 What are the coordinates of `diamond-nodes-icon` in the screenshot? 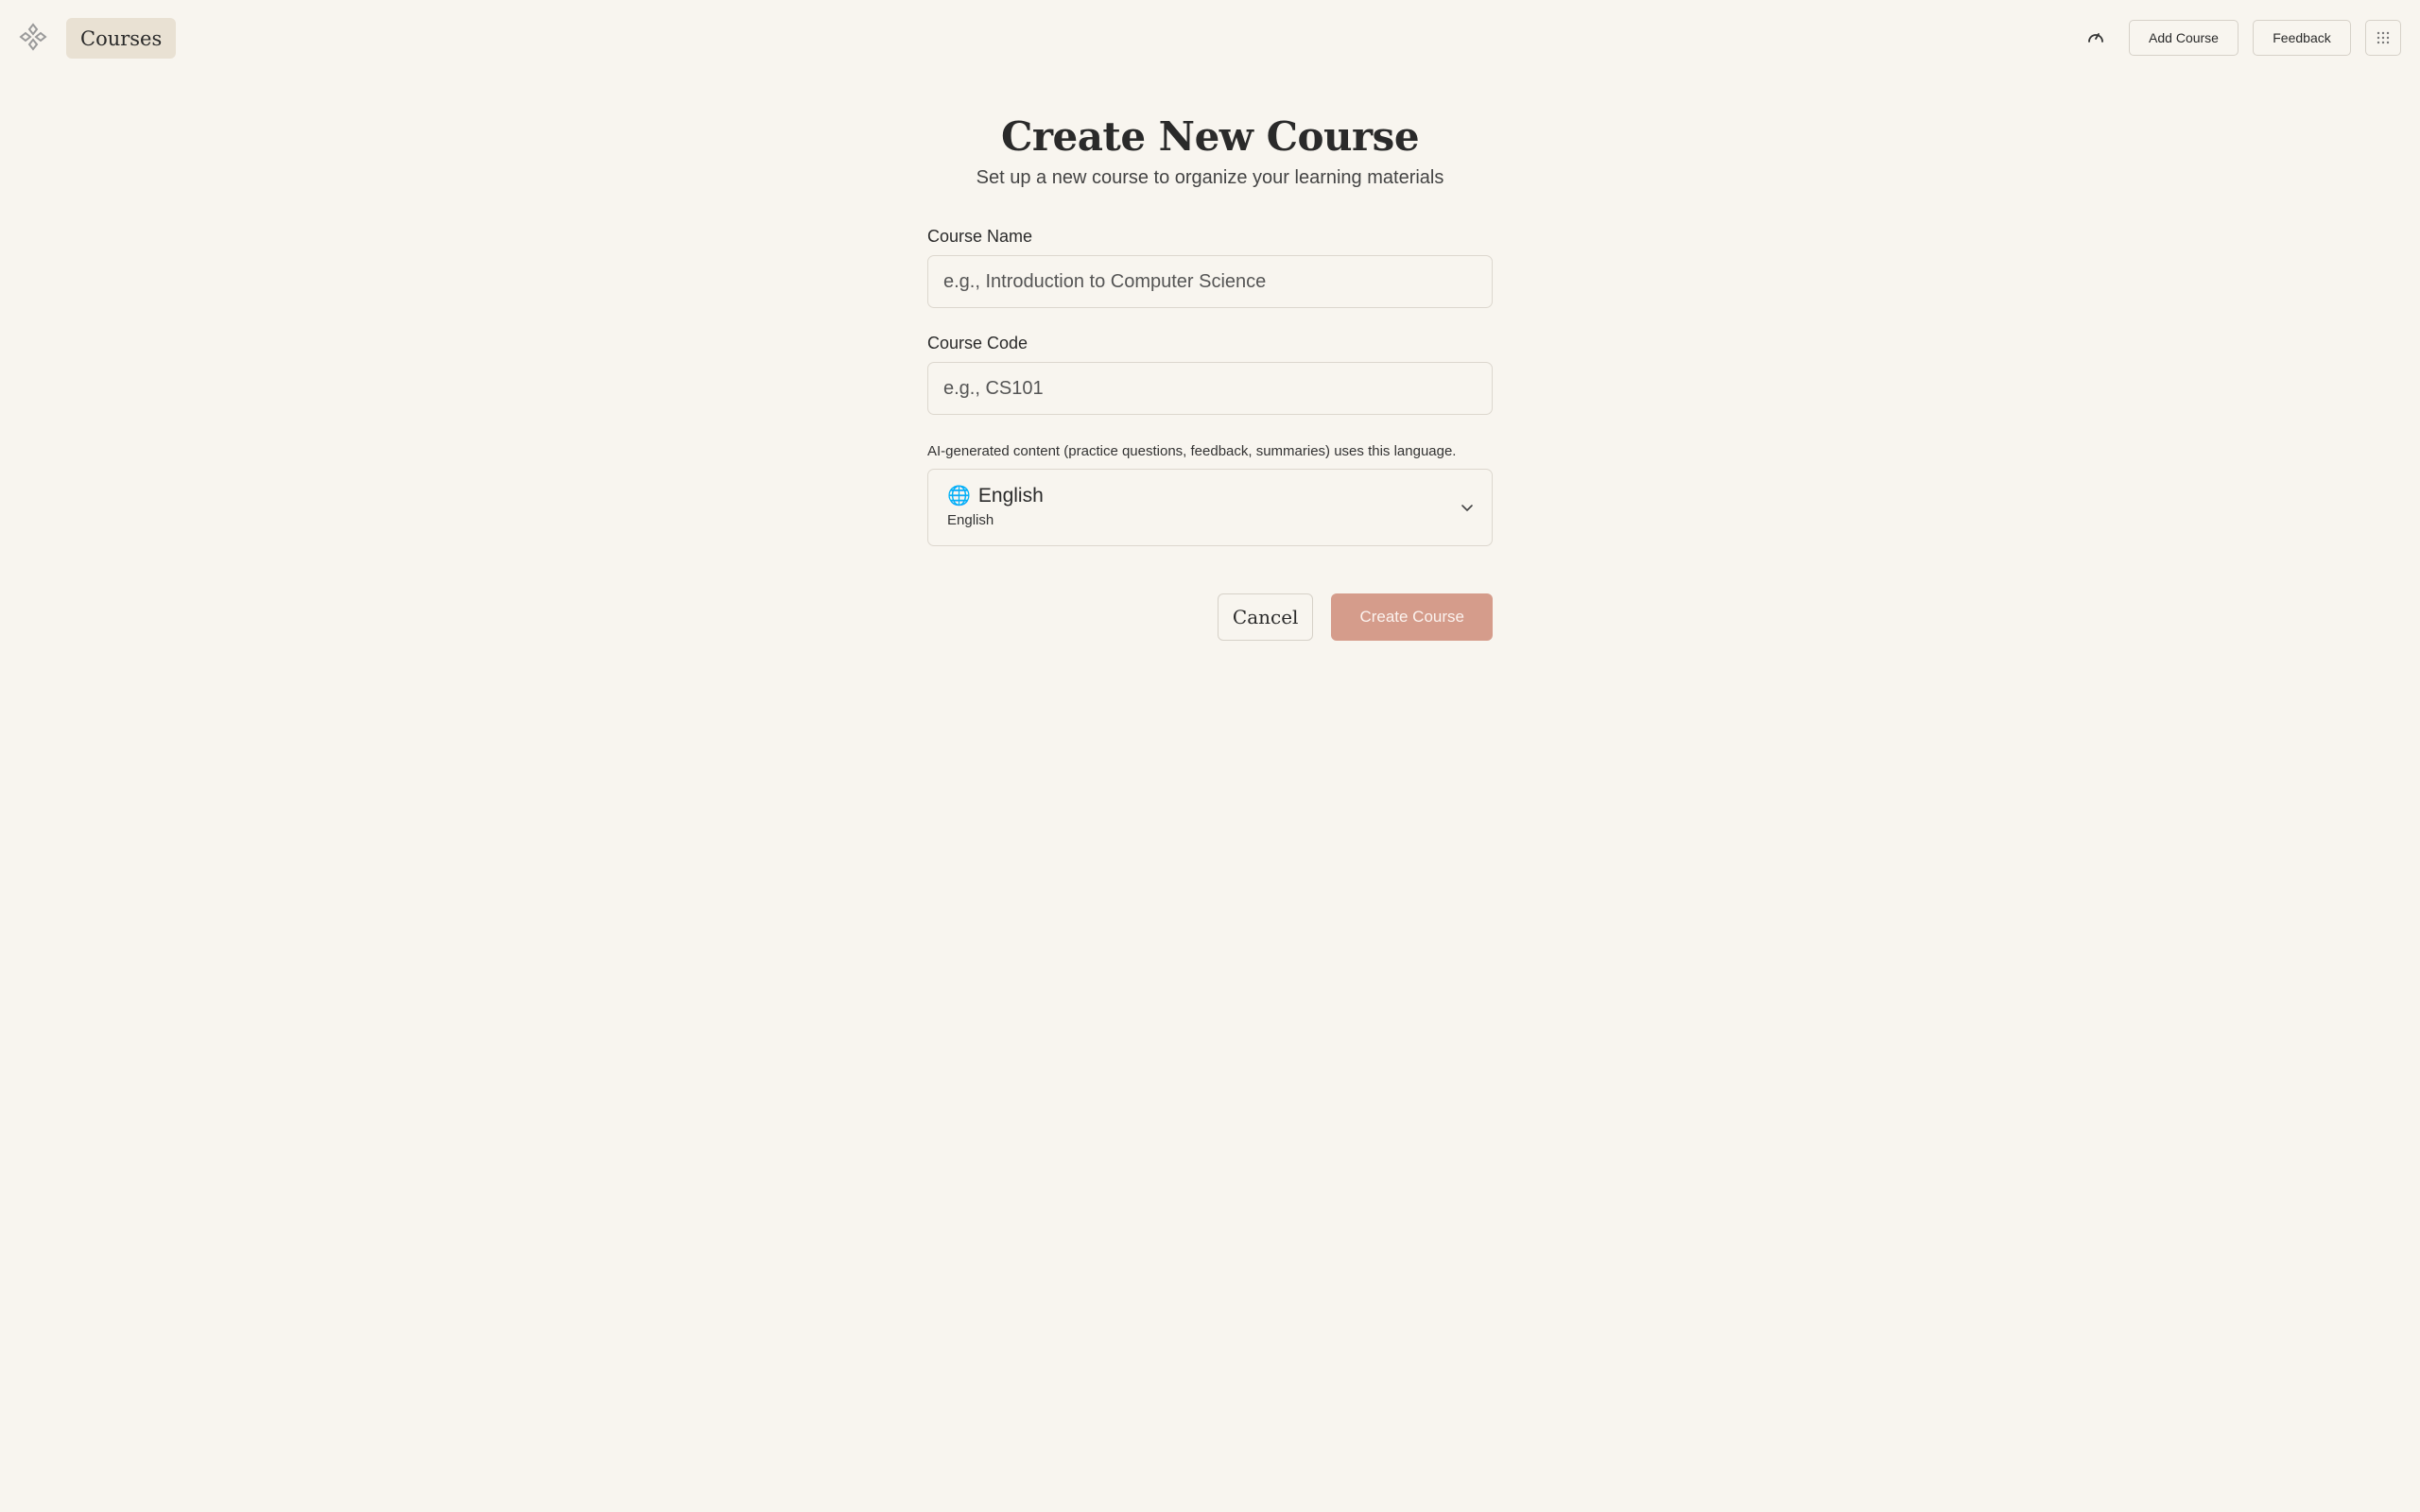 It's located at (33, 37).